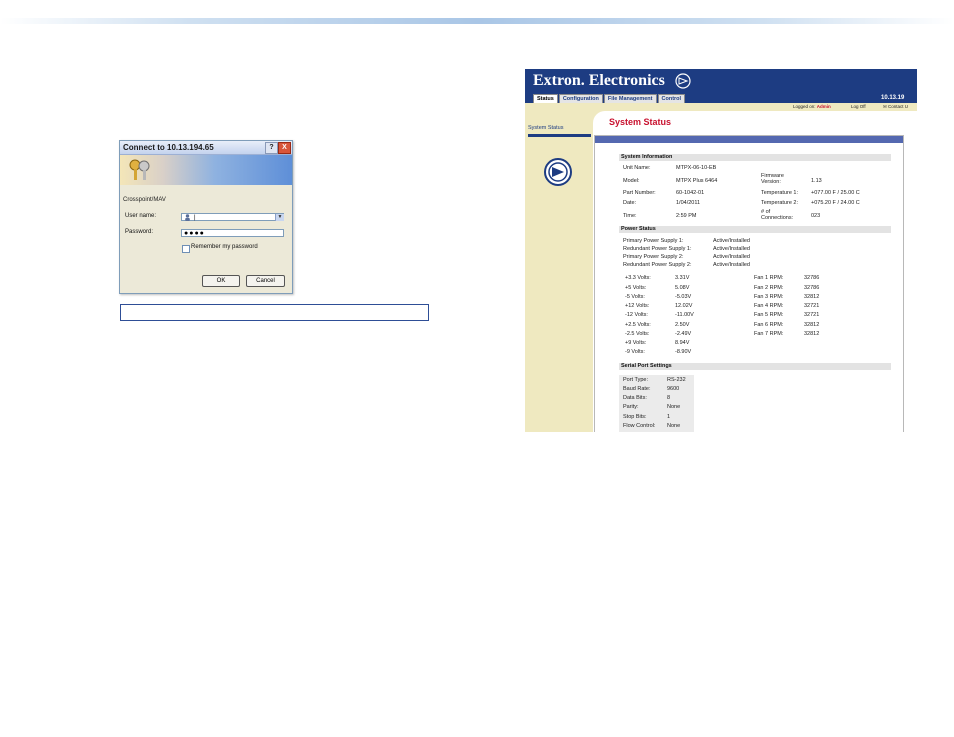 The width and height of the screenshot is (954, 737). I want to click on dialog-title: Connect to 10.13.194.65, so click(168, 147).